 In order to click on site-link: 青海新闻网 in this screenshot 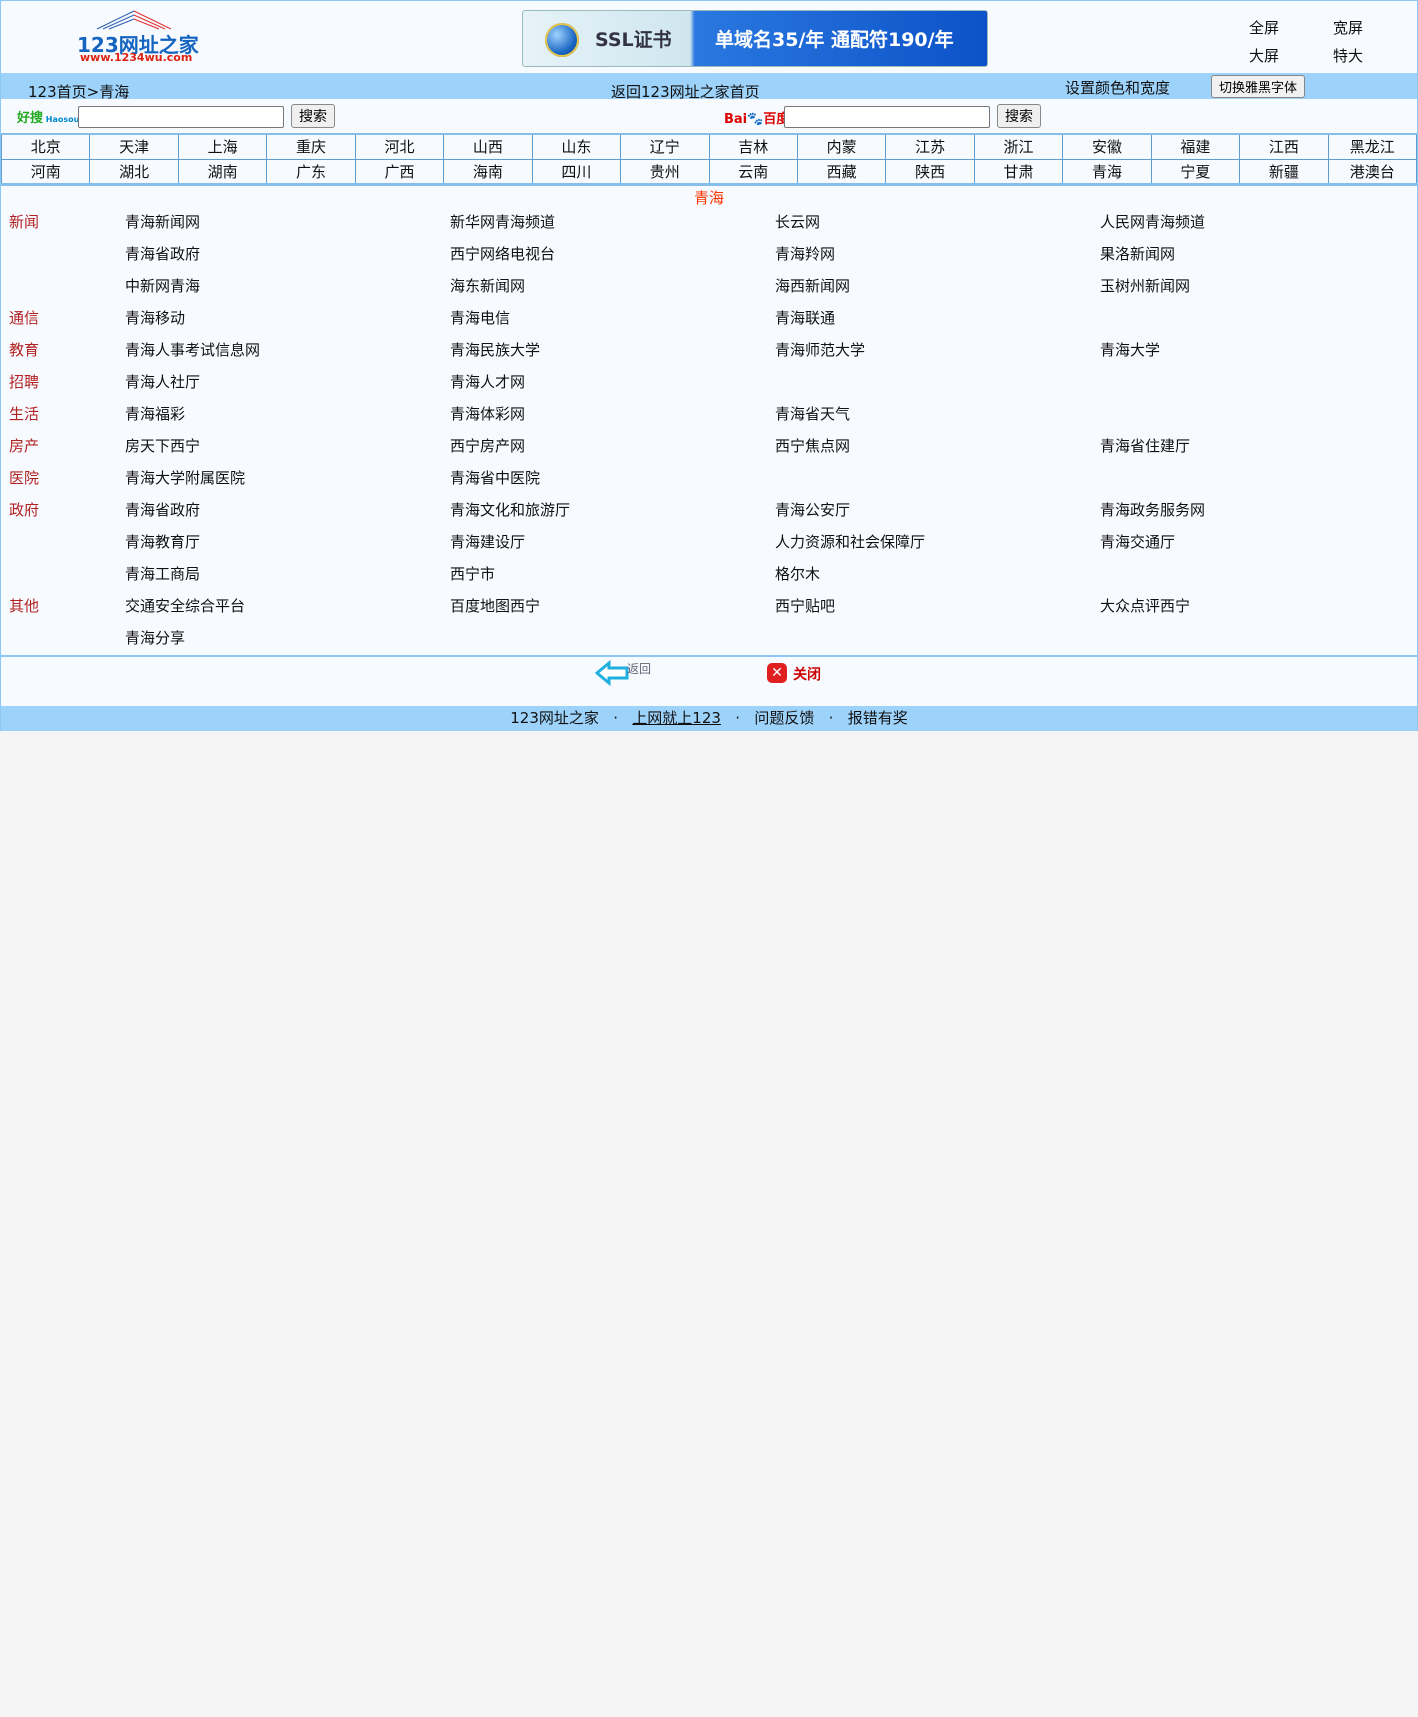, I will do `click(162, 221)`.